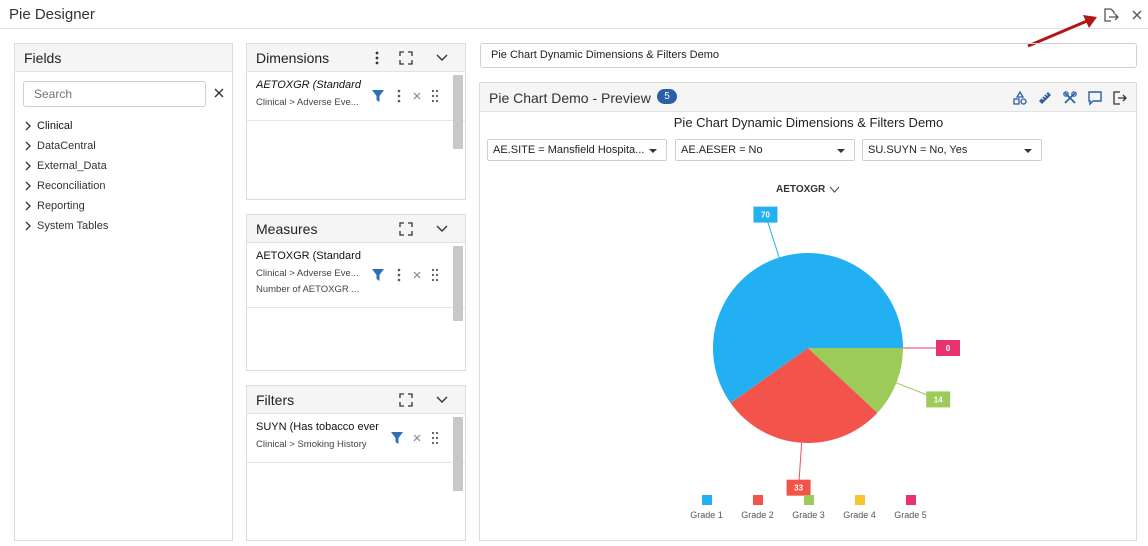 The height and width of the screenshot is (546, 1148). Describe the element at coordinates (356, 58) in the screenshot. I see `dimensions-header: Dimensions` at that location.